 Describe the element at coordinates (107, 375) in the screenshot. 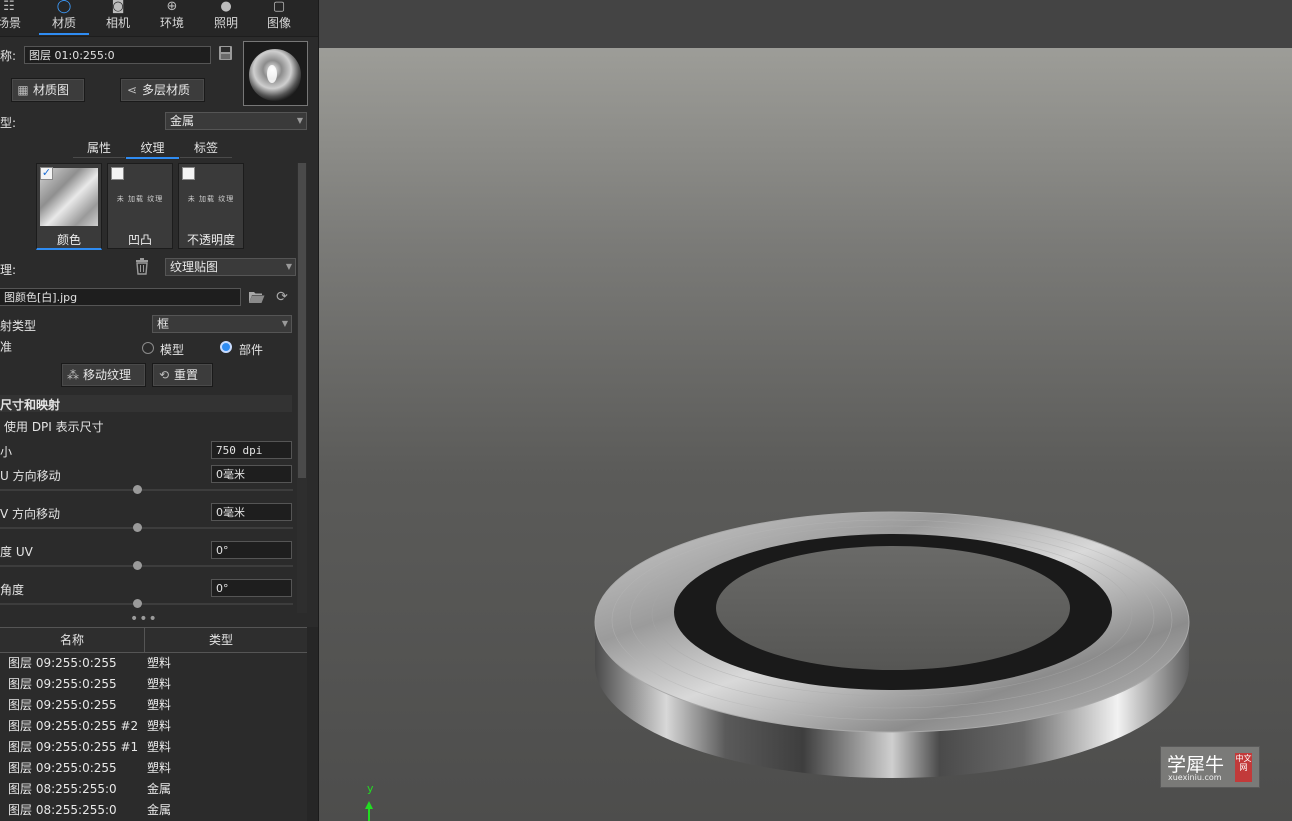

I see `move-texture-label: 移动纹理` at that location.